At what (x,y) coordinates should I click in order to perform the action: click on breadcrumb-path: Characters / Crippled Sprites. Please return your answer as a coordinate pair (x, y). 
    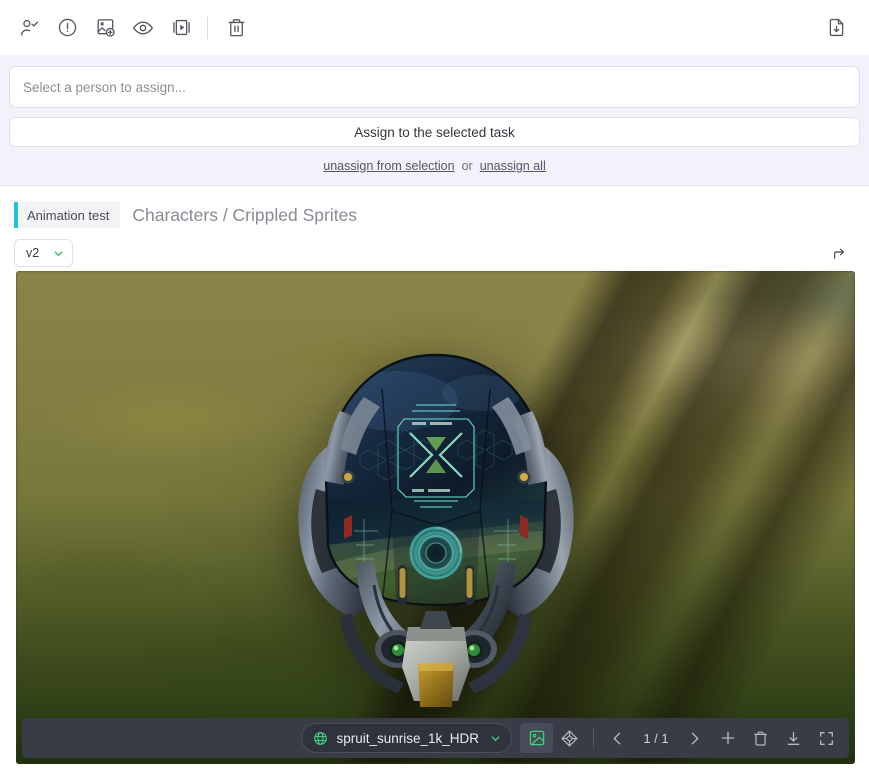
    Looking at the image, I should click on (244, 215).